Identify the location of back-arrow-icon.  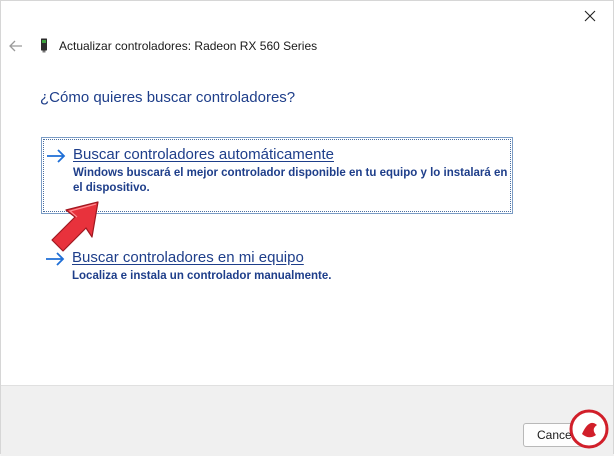
(15, 46).